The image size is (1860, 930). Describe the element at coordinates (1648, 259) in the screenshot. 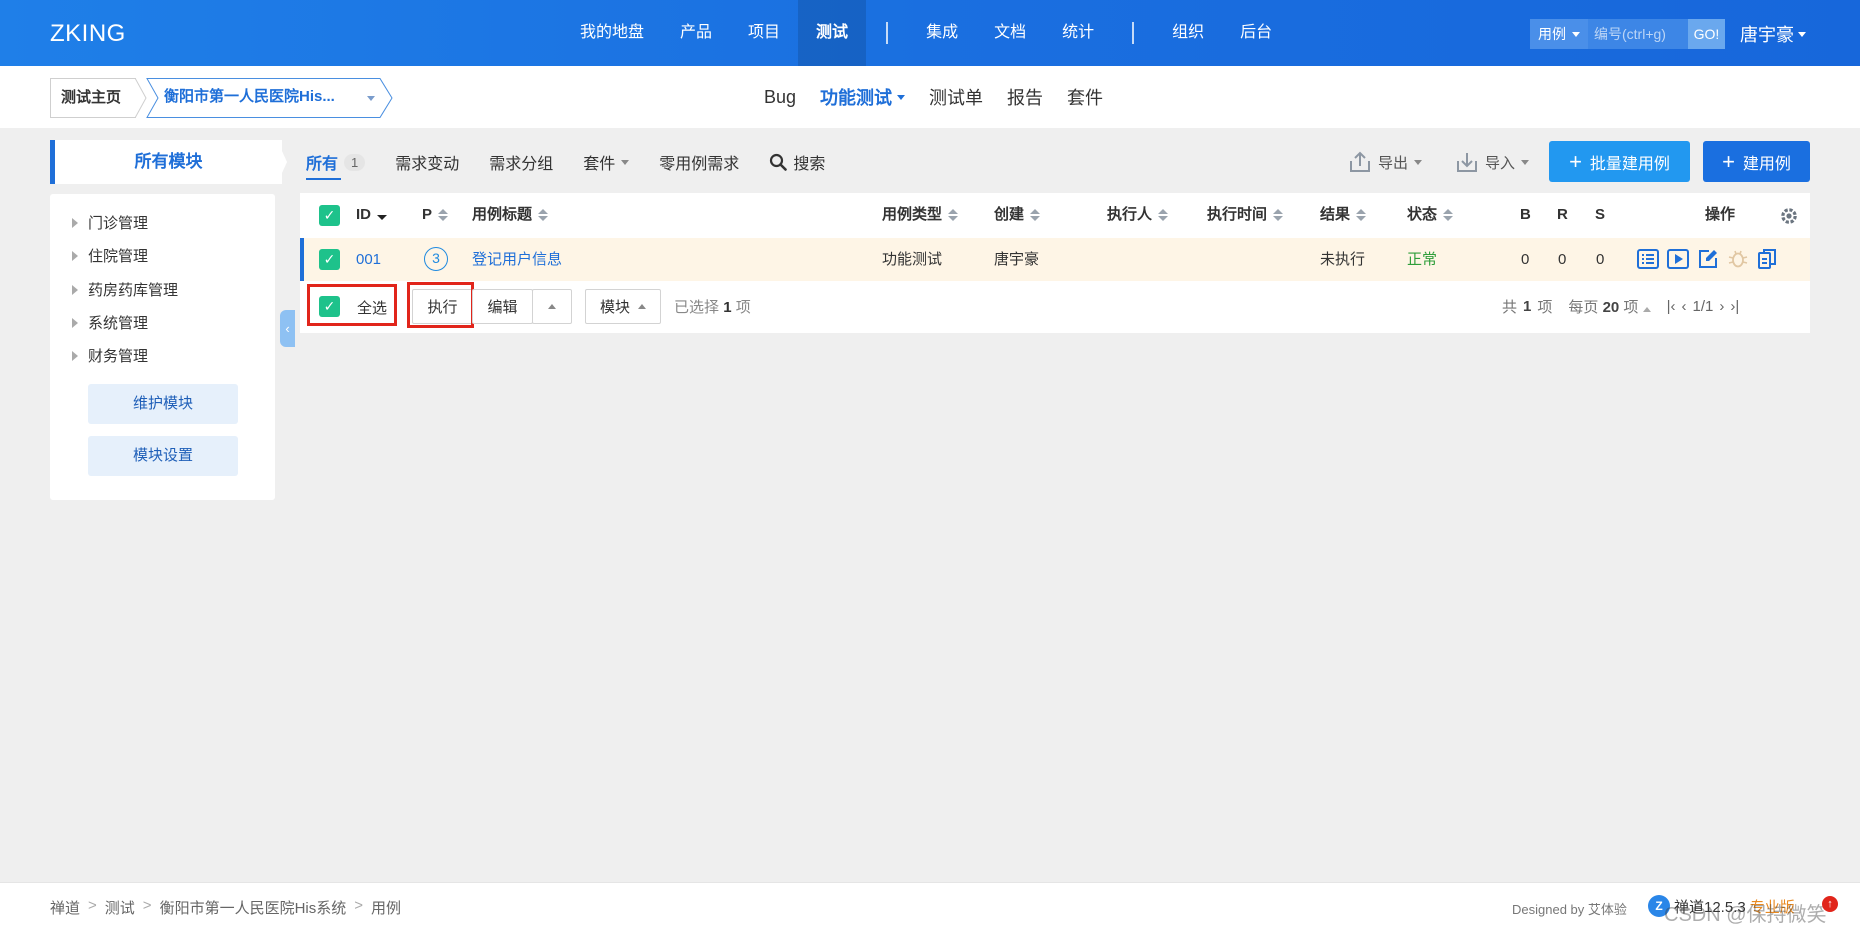

I see `view-results-icon` at that location.